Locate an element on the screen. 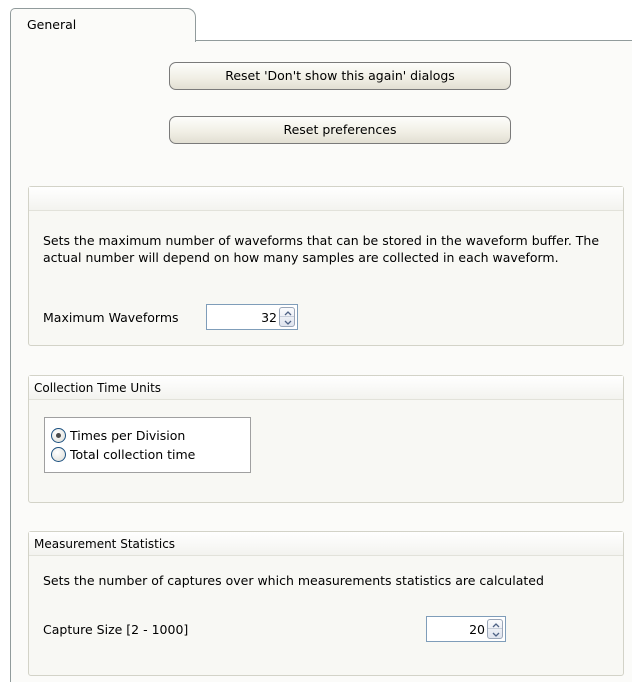 This screenshot has height=682, width=632. tab-general: General is located at coordinates (103, 25).